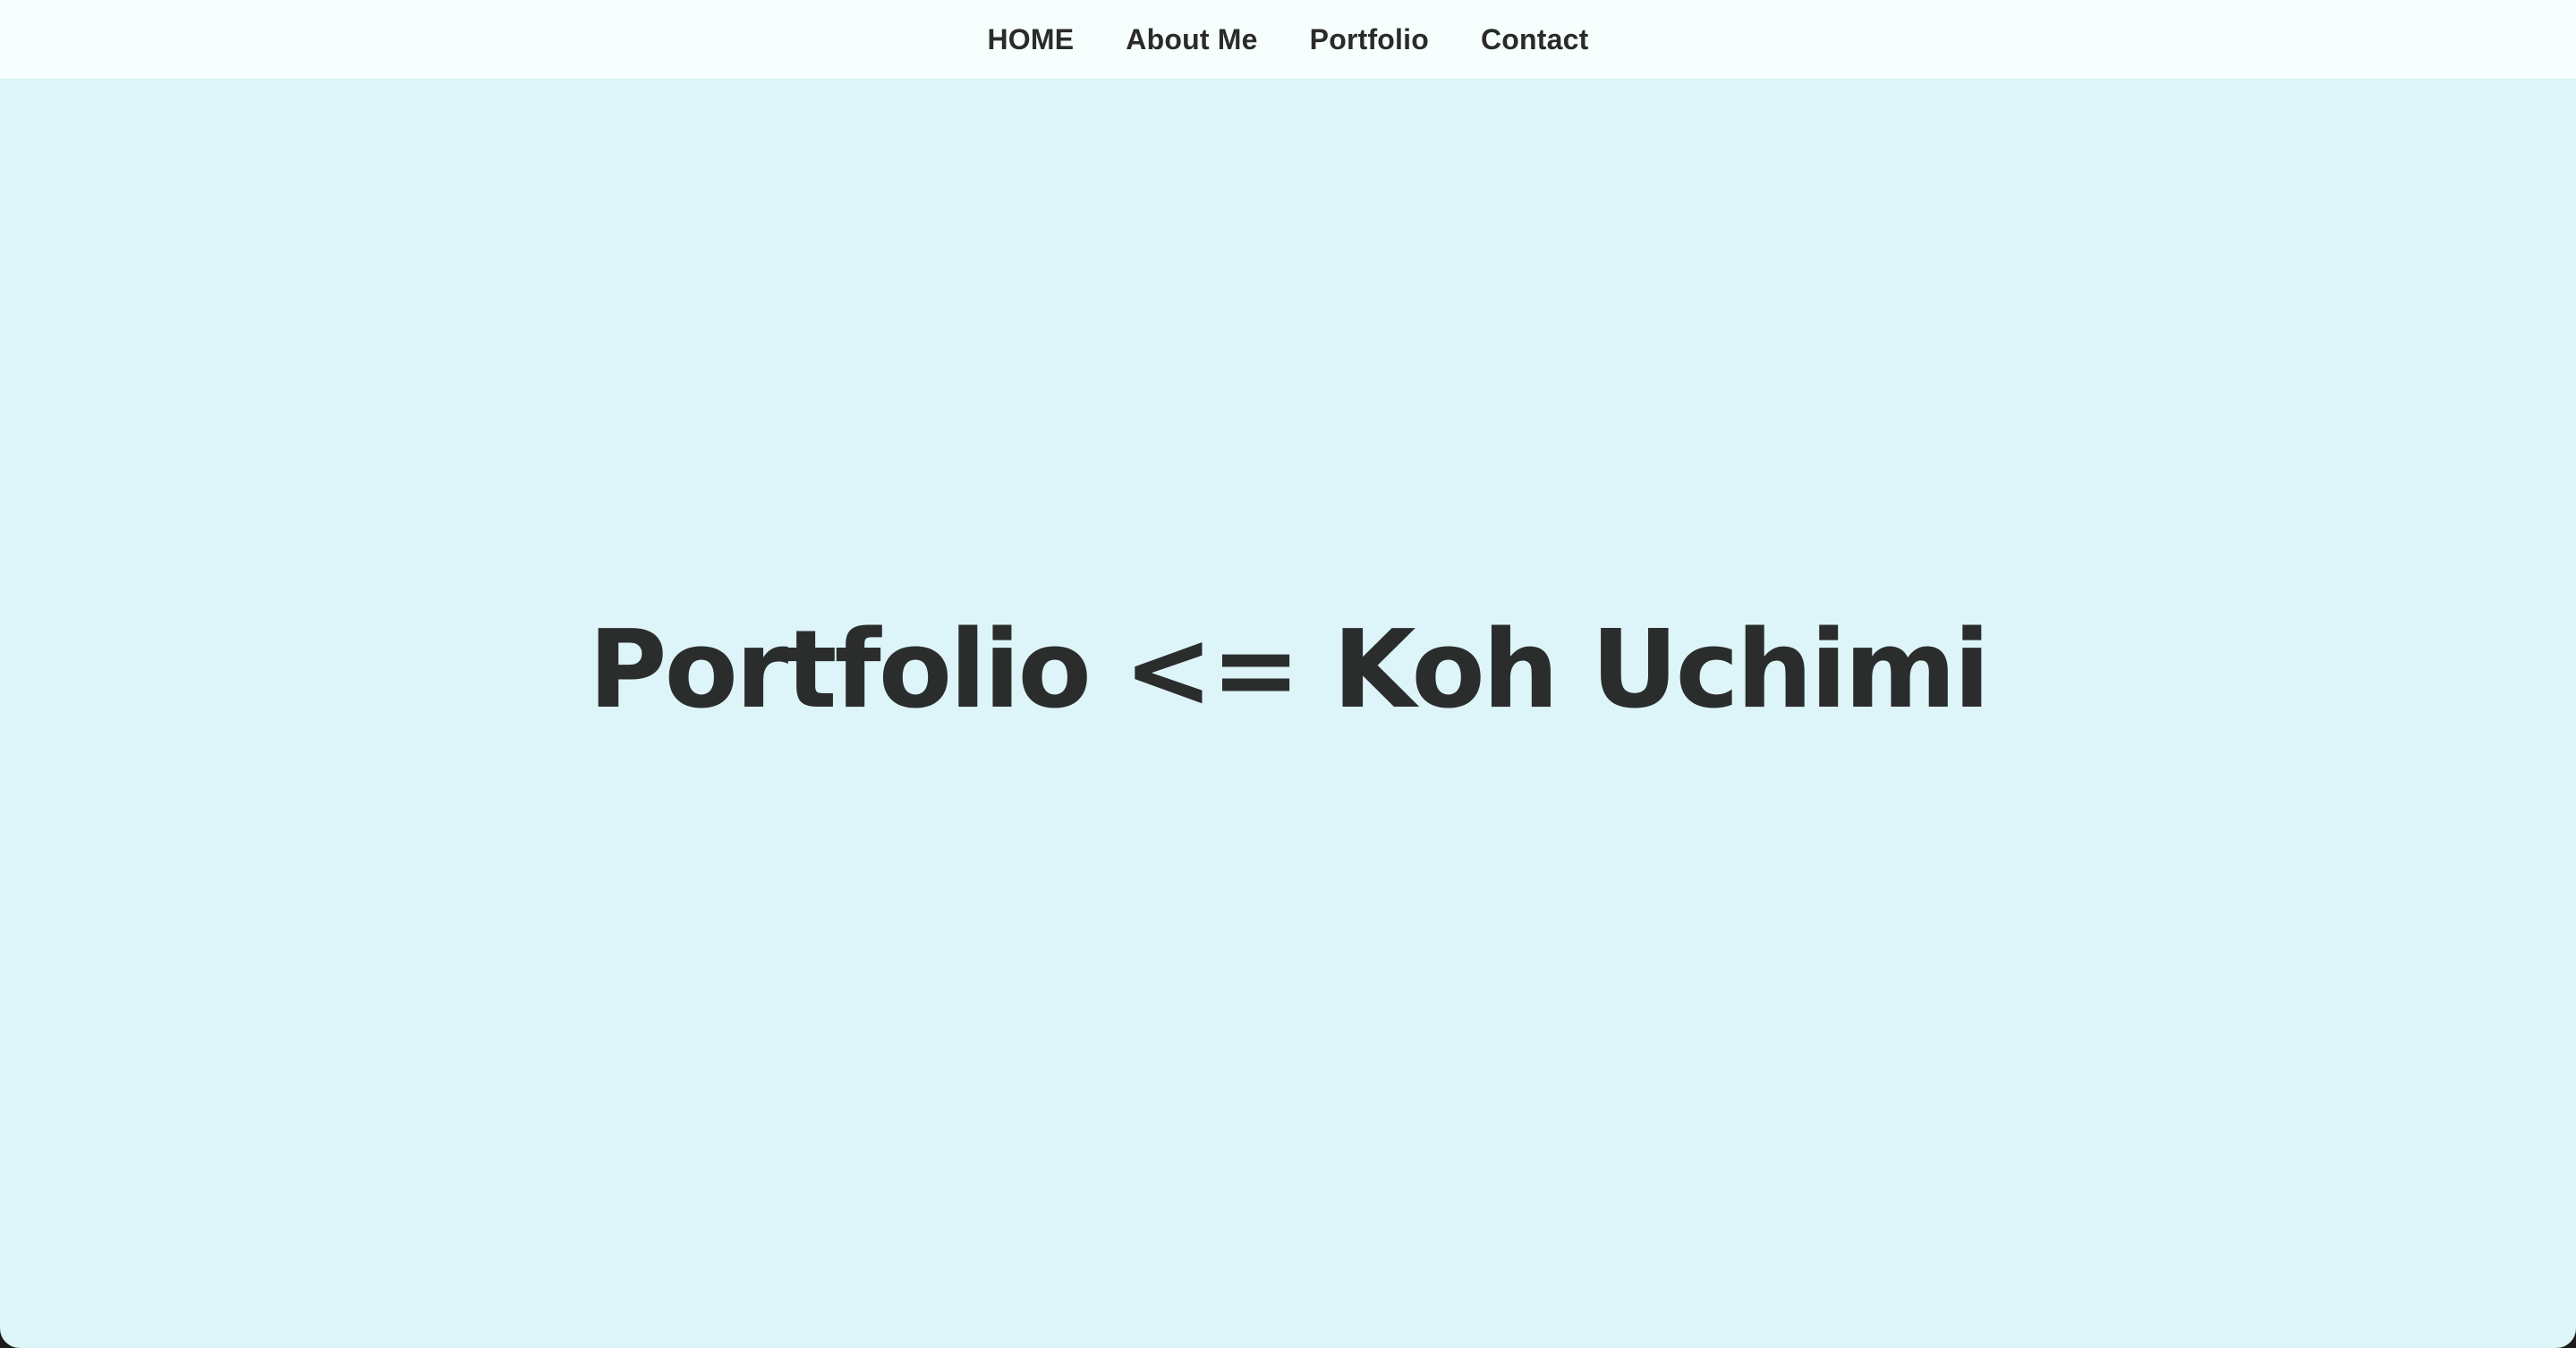 This screenshot has width=2576, height=1348. What do you see at coordinates (1191, 39) in the screenshot?
I see `nav-link-about-me: About Me` at bounding box center [1191, 39].